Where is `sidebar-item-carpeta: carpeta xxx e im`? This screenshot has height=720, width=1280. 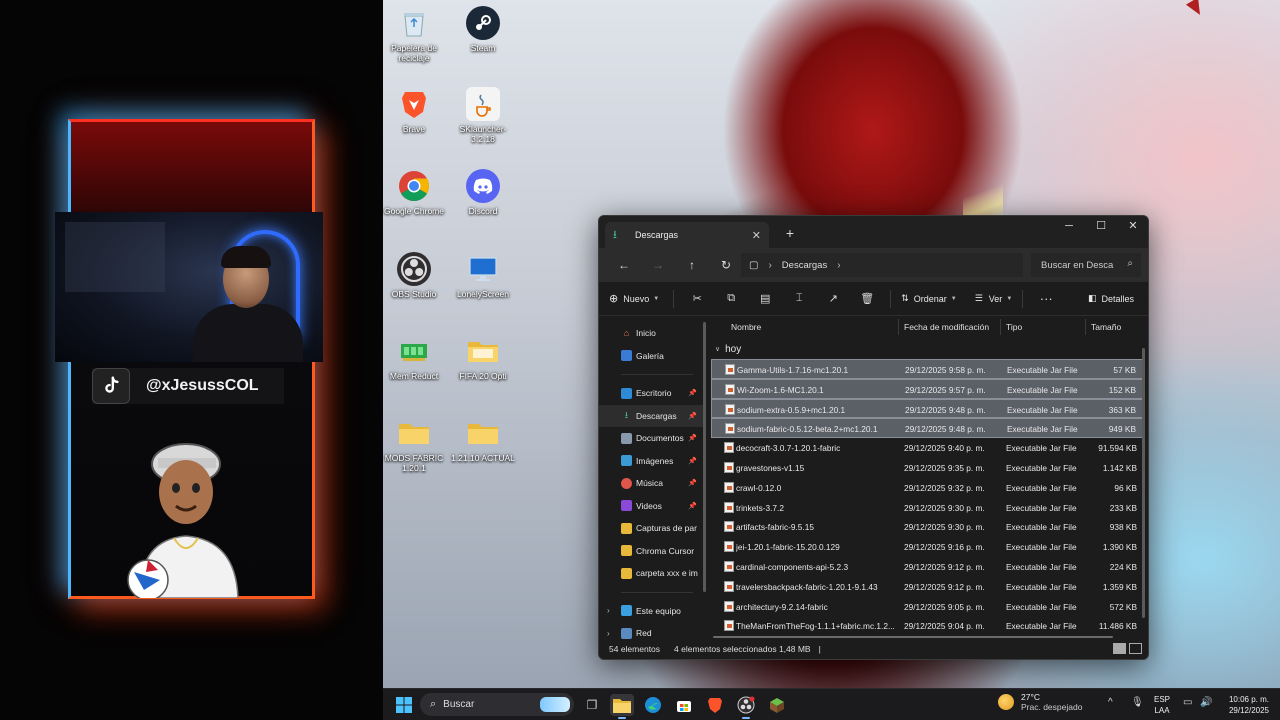
sidebar-item-carpeta: carpeta xxx e im is located at coordinates (652, 573).